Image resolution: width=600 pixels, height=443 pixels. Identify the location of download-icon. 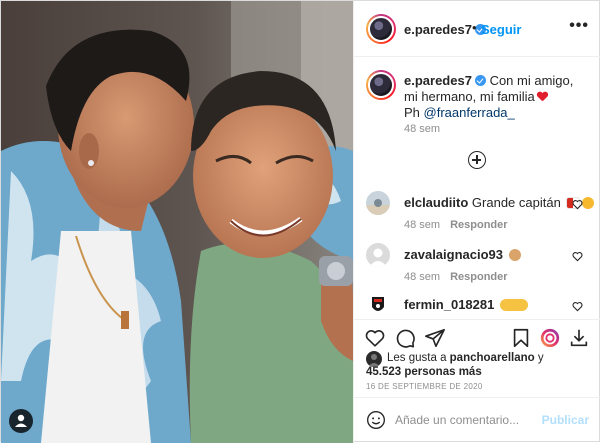
(579, 338).